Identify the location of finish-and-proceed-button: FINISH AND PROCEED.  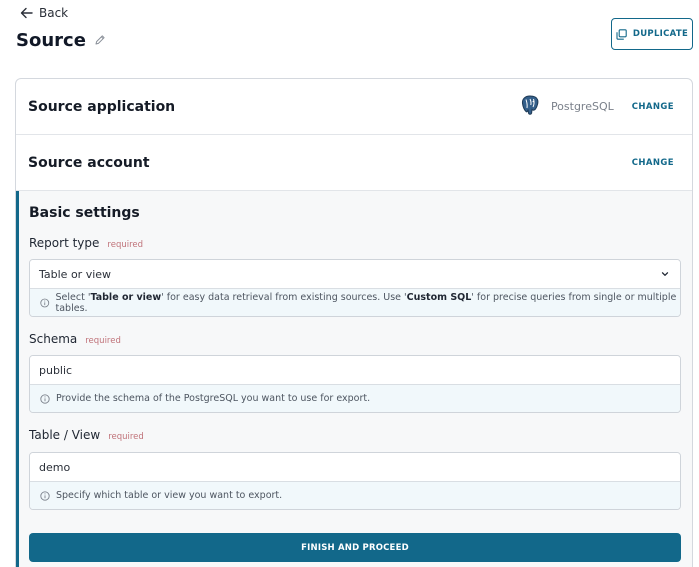
(355, 547).